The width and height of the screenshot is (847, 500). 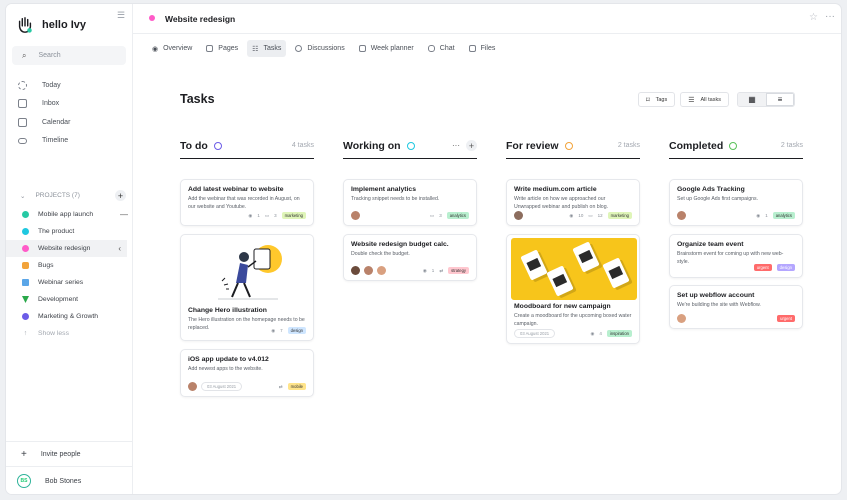 I want to click on person-illustration-icon, so click(x=250, y=272).